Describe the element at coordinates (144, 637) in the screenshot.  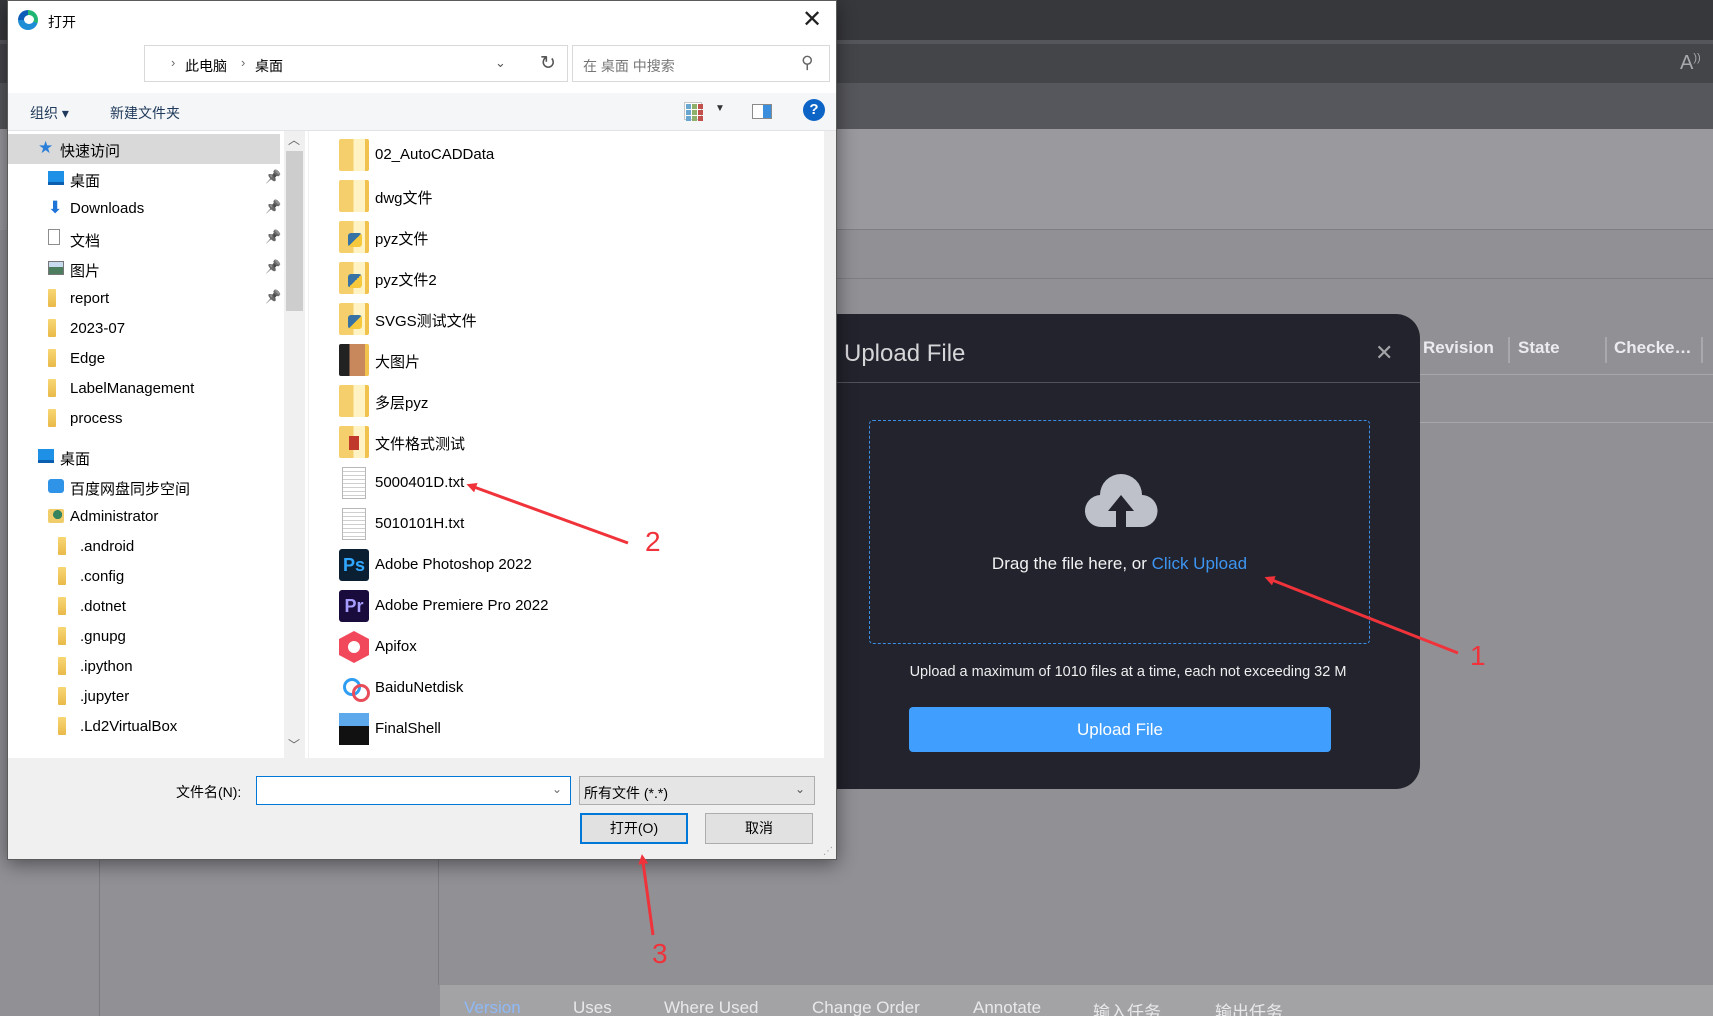
I see `nav-item: .gnupg` at that location.